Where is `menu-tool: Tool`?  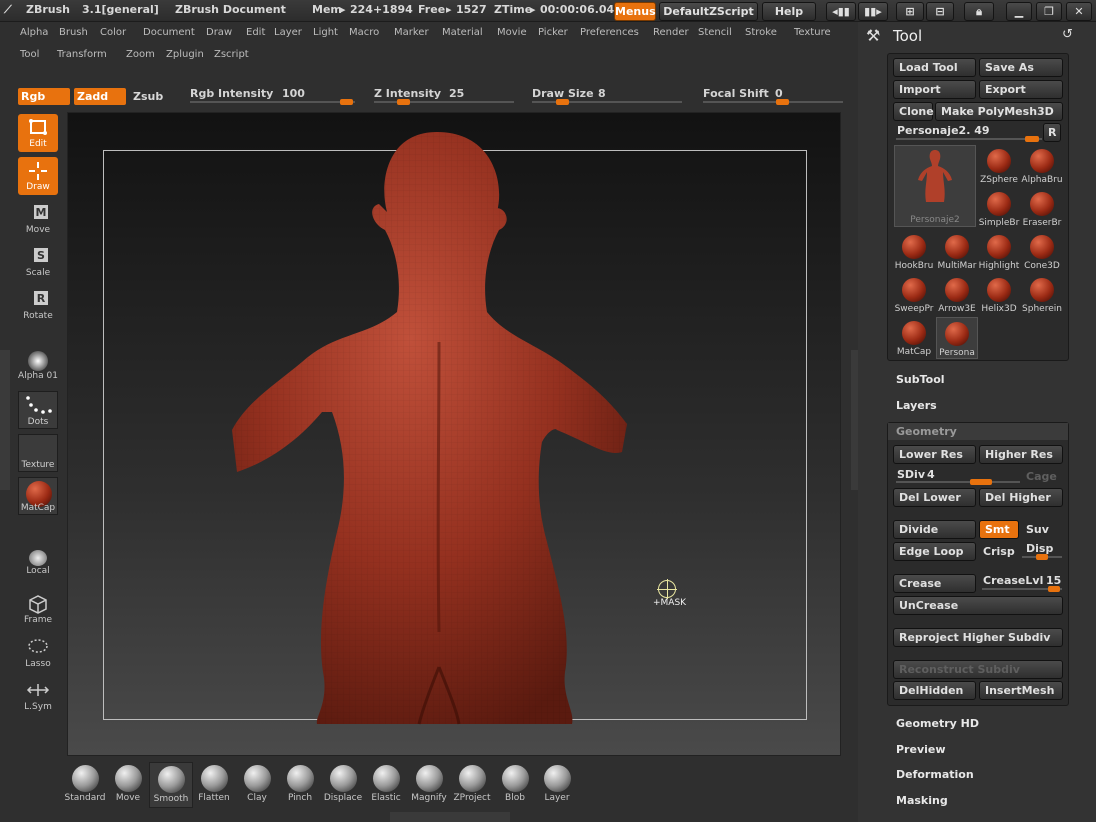
menu-tool: Tool is located at coordinates (29, 54).